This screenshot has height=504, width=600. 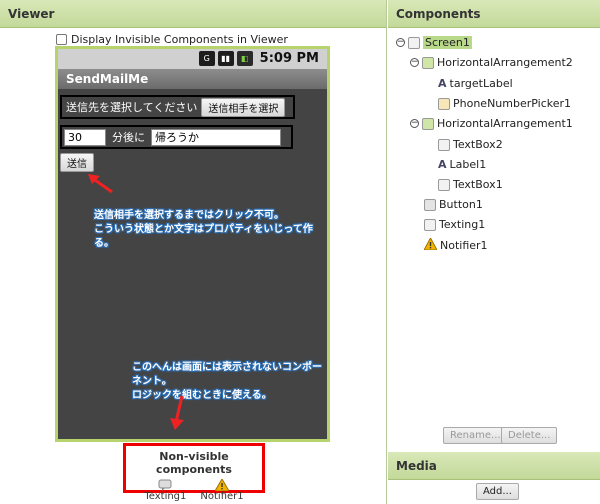 What do you see at coordinates (202, 395) in the screenshot?
I see `note2-line2: ロジックを組むときに使える。` at bounding box center [202, 395].